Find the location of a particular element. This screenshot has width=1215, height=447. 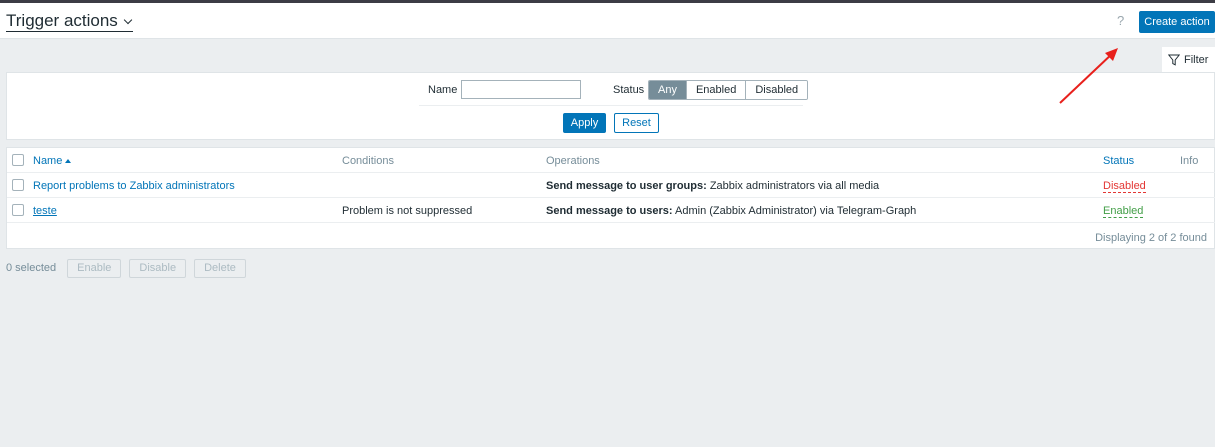

action-name-link: Report problems to Zabbix administrators is located at coordinates (134, 186).